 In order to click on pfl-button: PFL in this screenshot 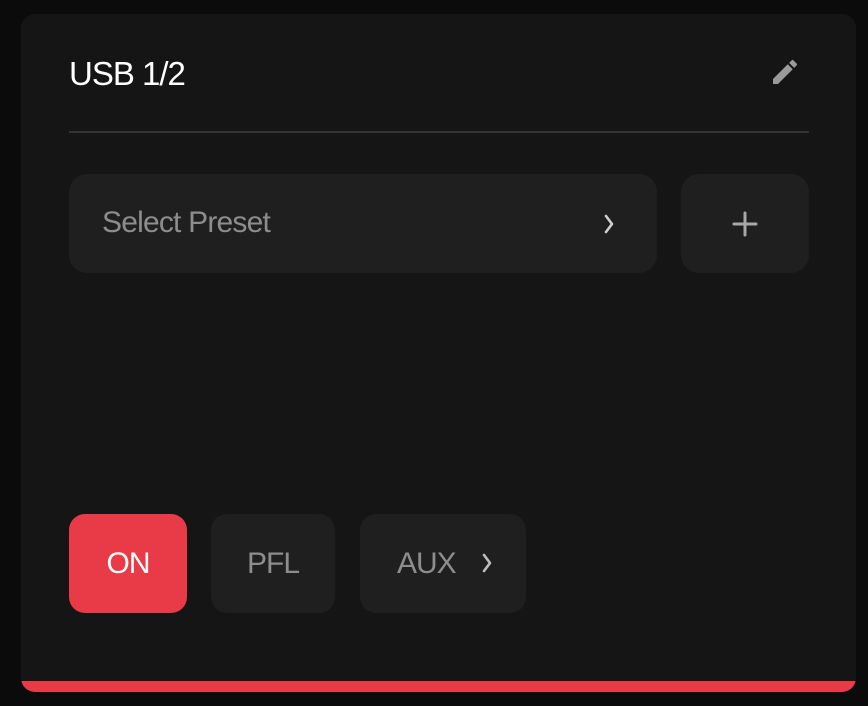, I will do `click(273, 563)`.